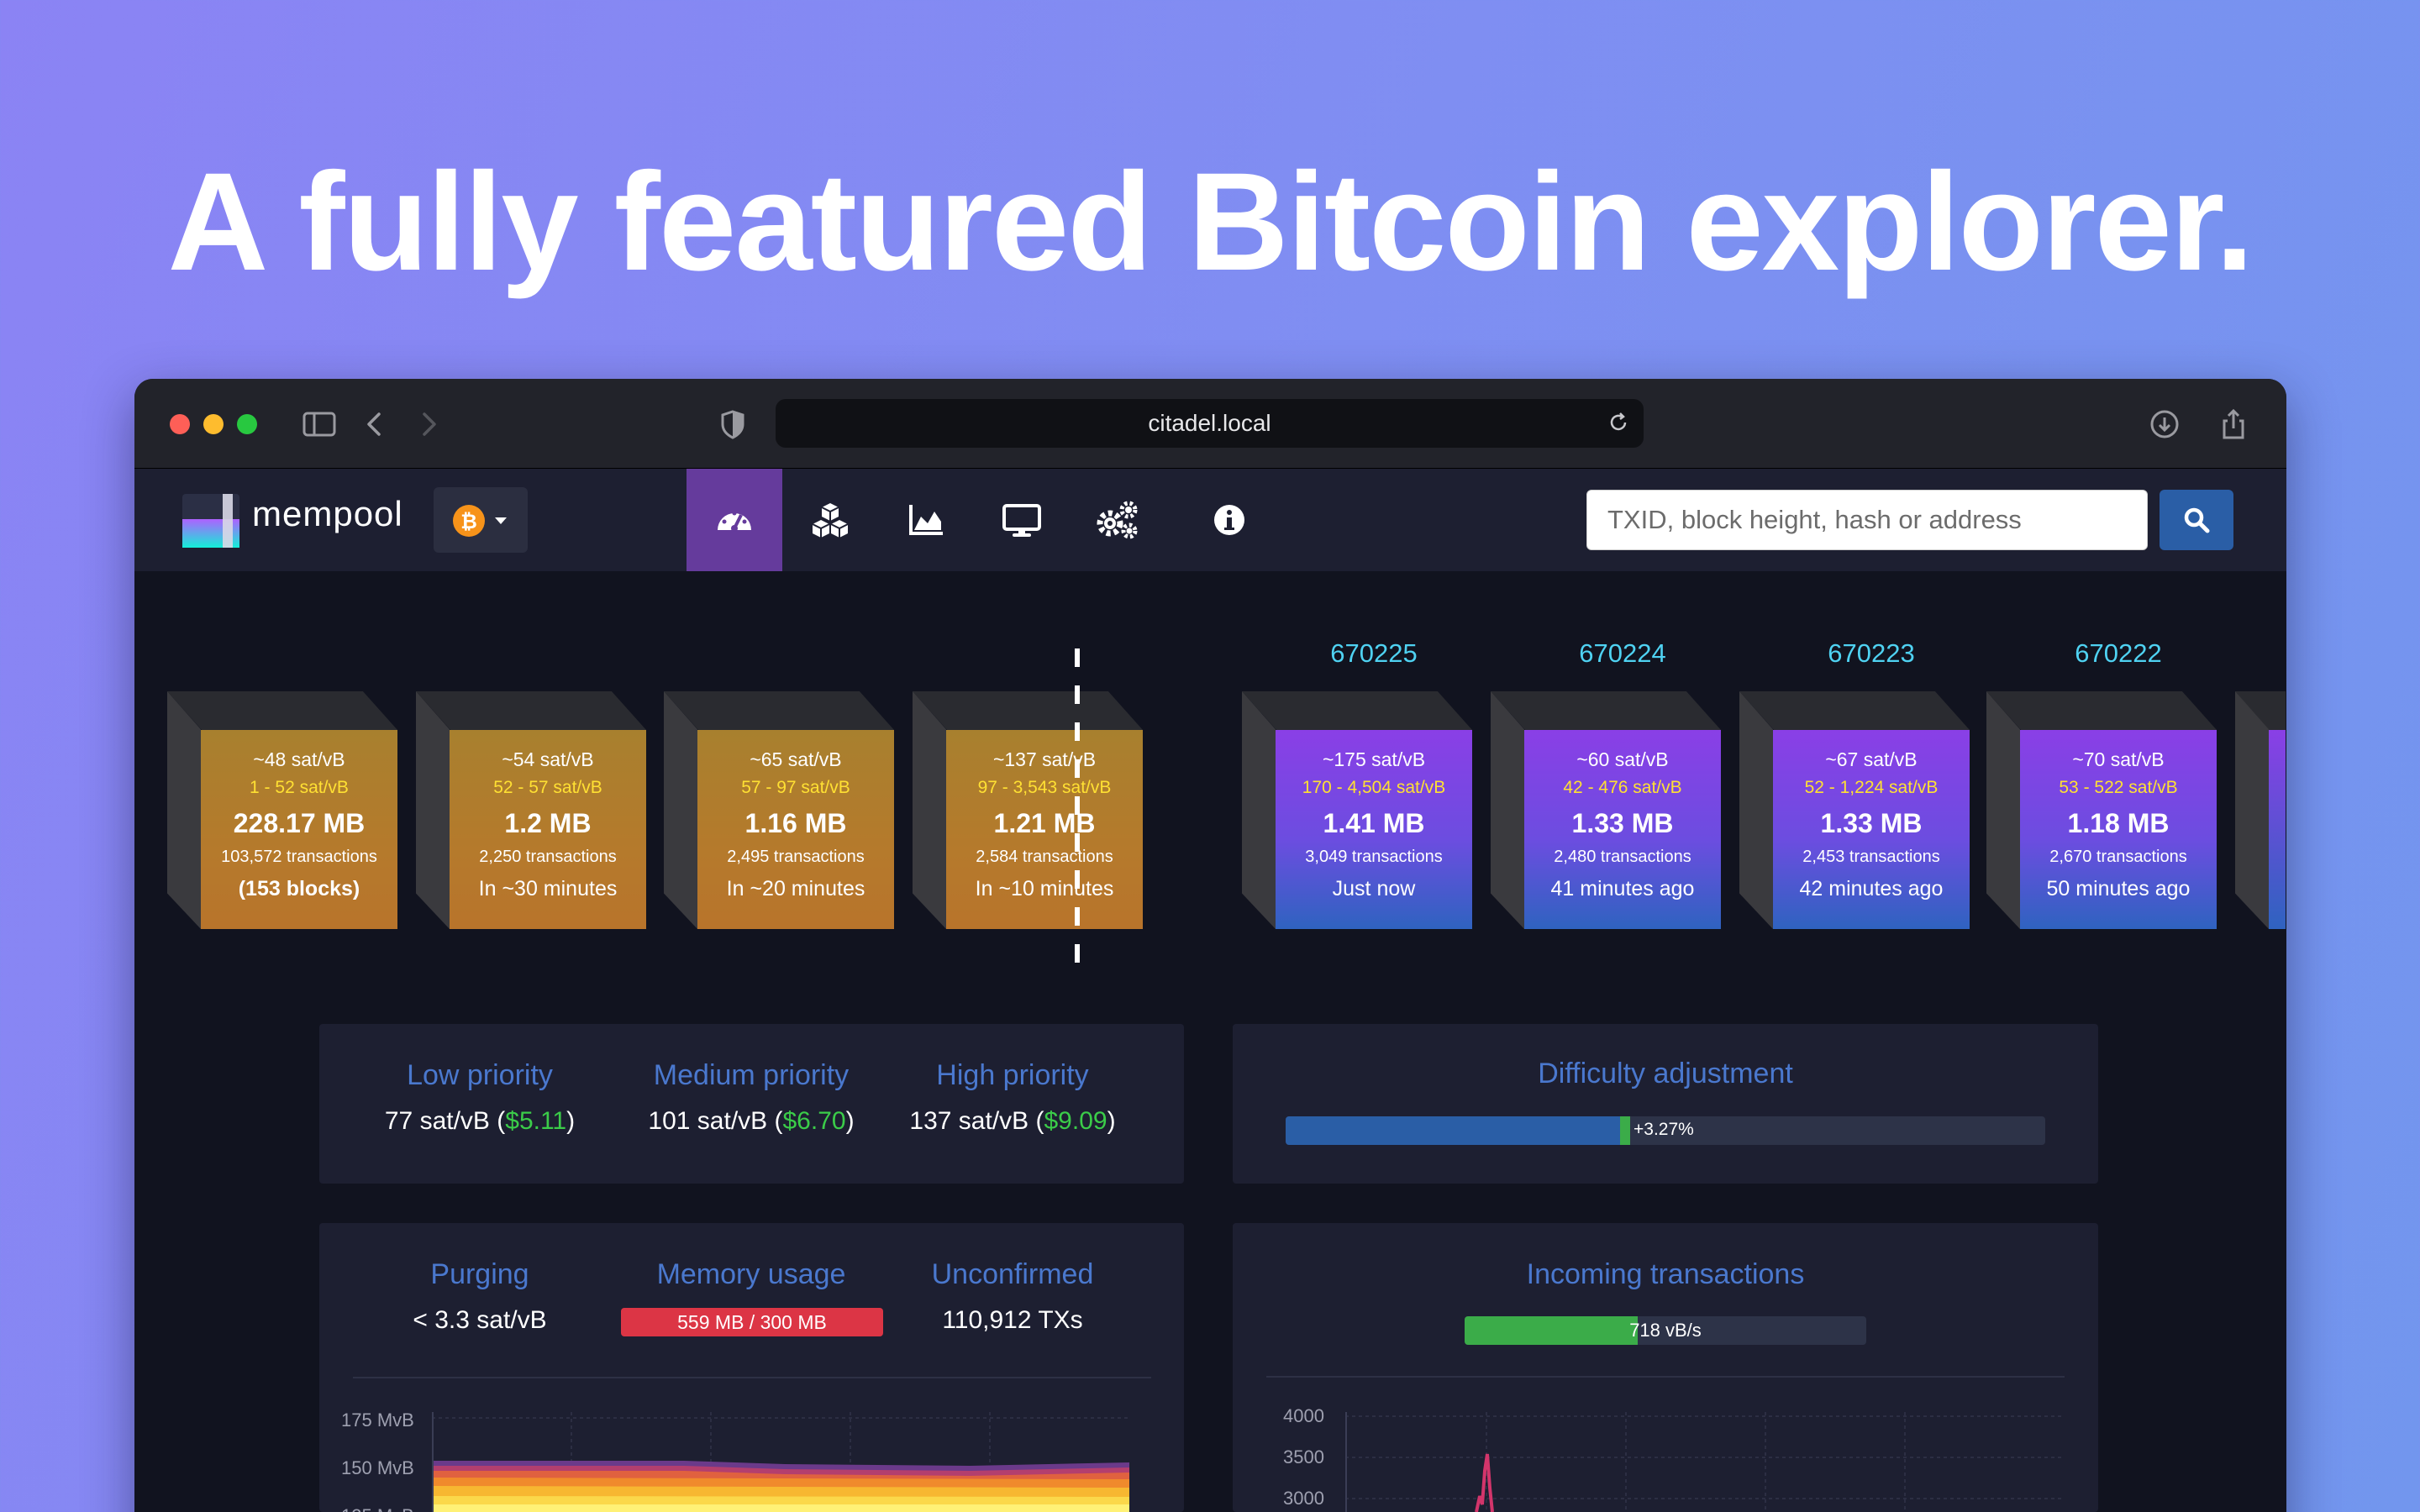  What do you see at coordinates (2233, 424) in the screenshot?
I see `share-icon` at bounding box center [2233, 424].